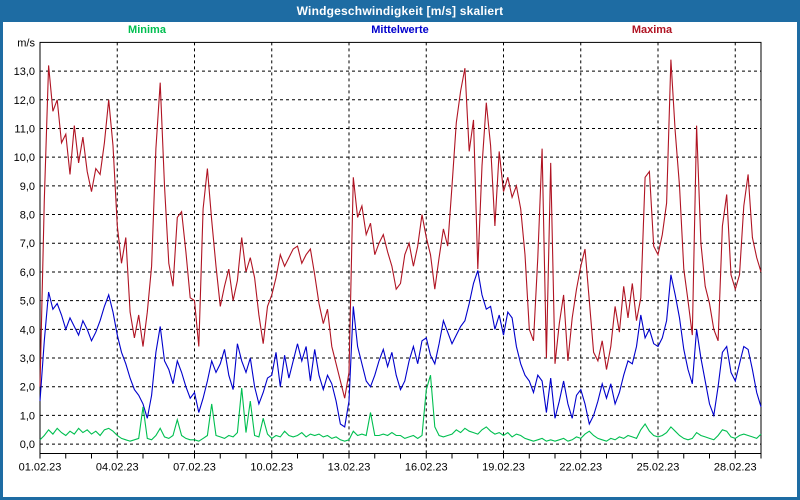  What do you see at coordinates (503, 468) in the screenshot?
I see `x-tick-label: 19.02.23` at bounding box center [503, 468].